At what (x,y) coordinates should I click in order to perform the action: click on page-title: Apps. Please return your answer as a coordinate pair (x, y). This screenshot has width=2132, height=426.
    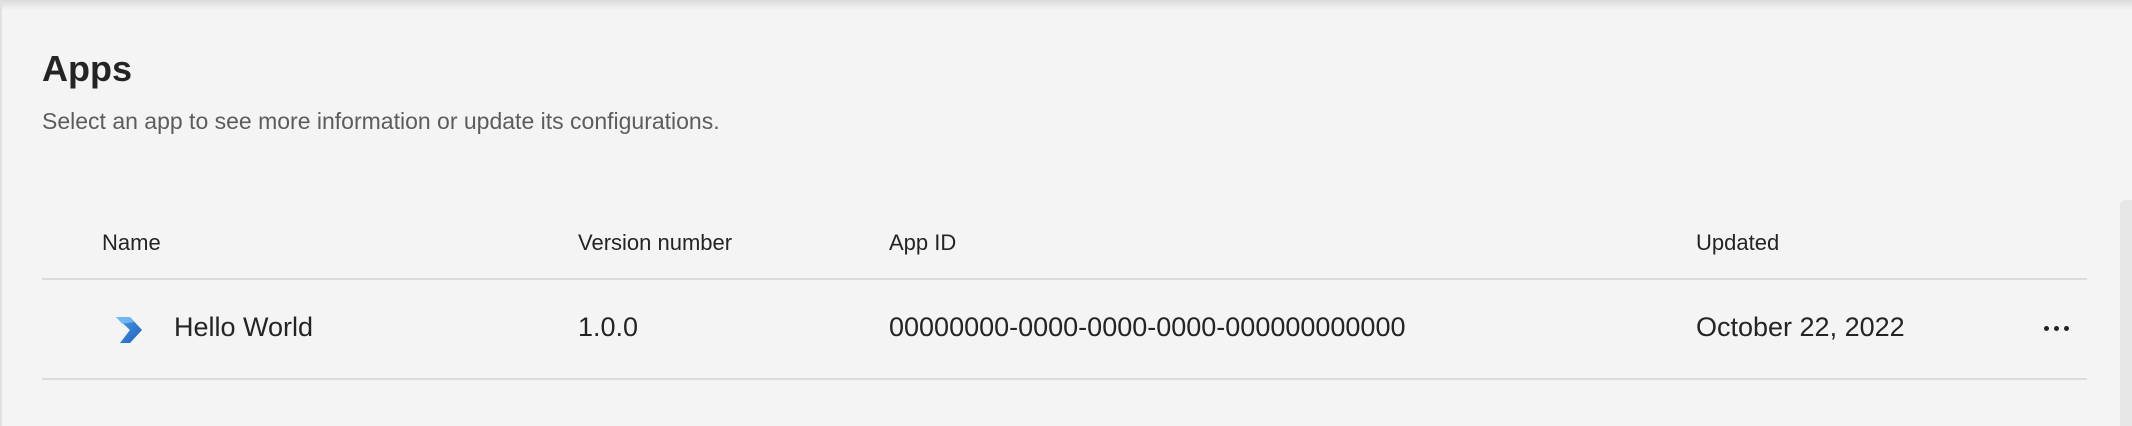
    Looking at the image, I should click on (87, 68).